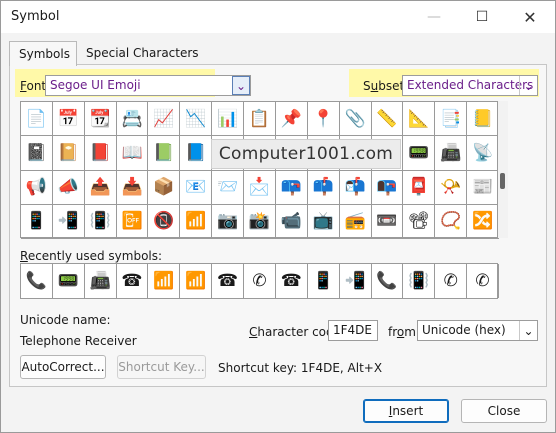 Image resolution: width=556 pixels, height=433 pixels. I want to click on symbol-cell: 📶, so click(196, 221).